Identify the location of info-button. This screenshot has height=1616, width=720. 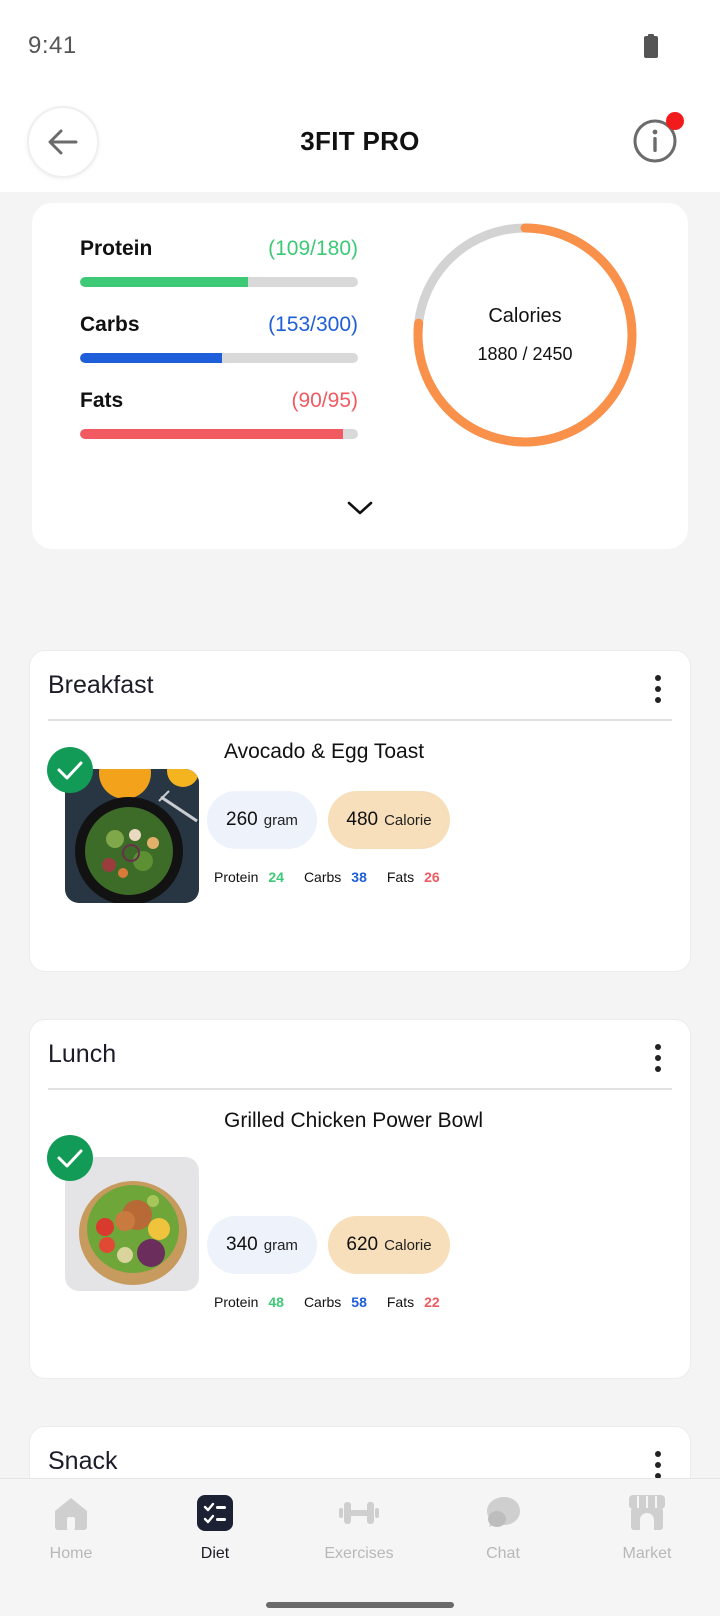
(658, 138).